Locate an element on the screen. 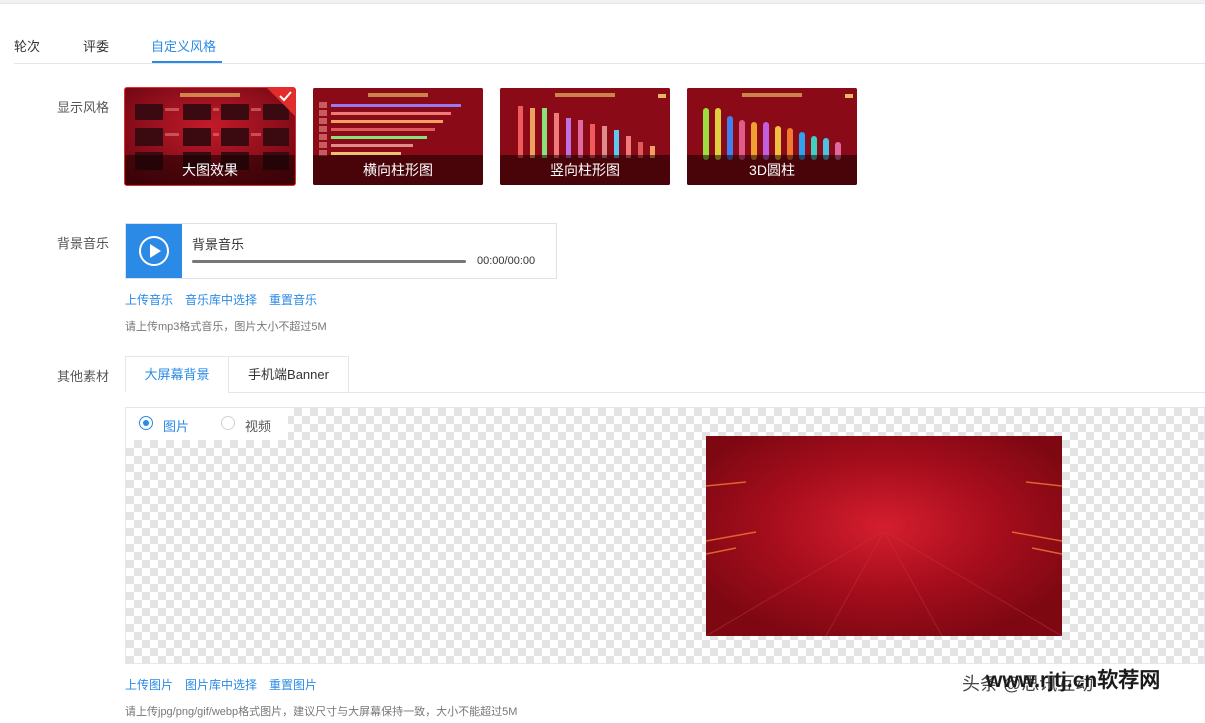 This screenshot has width=1205, height=723. music-actions: 上传音乐 音乐库中选择 重置音乐 is located at coordinates (227, 299).